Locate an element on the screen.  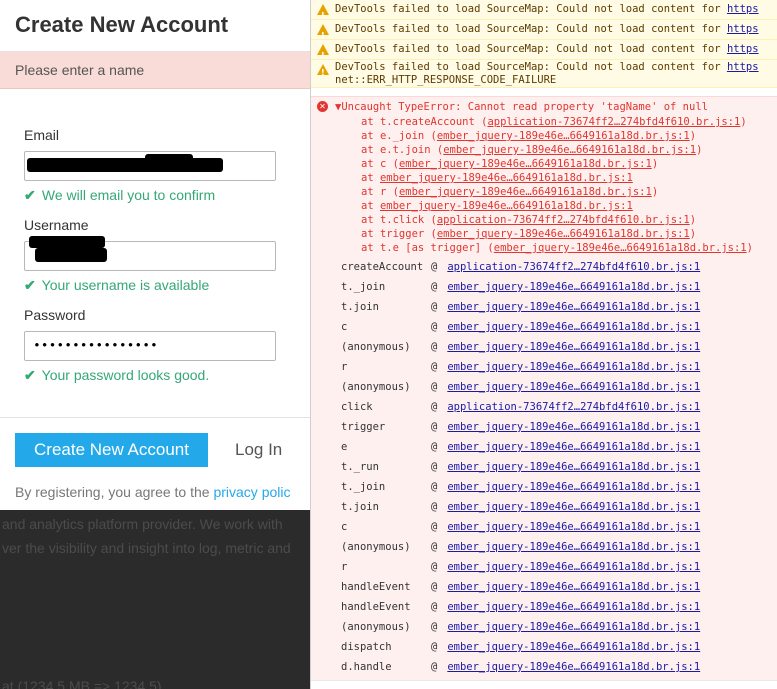
password-field: •••••••••••••••• is located at coordinates (150, 346).